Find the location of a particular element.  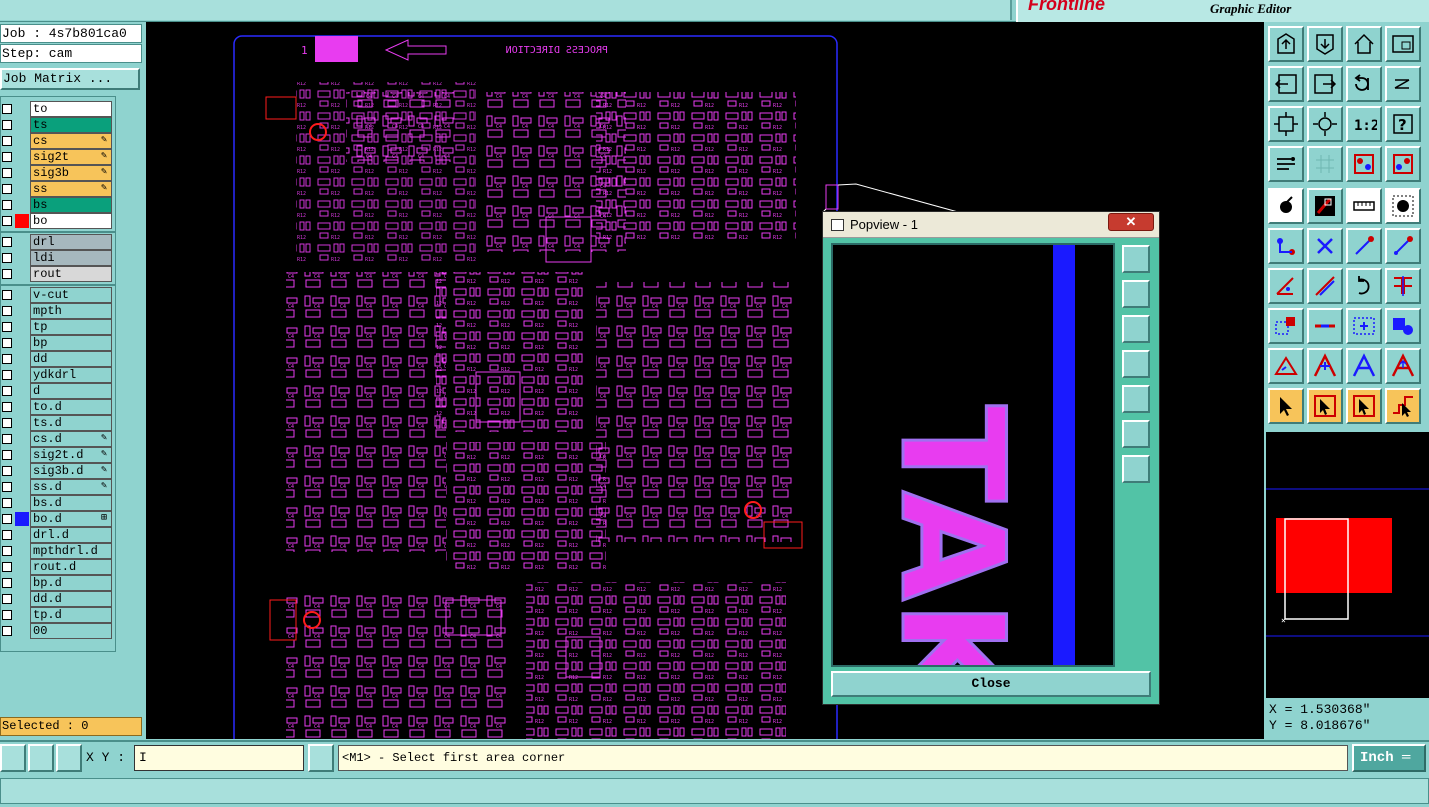

tools-icon is located at coordinates (1286, 164).